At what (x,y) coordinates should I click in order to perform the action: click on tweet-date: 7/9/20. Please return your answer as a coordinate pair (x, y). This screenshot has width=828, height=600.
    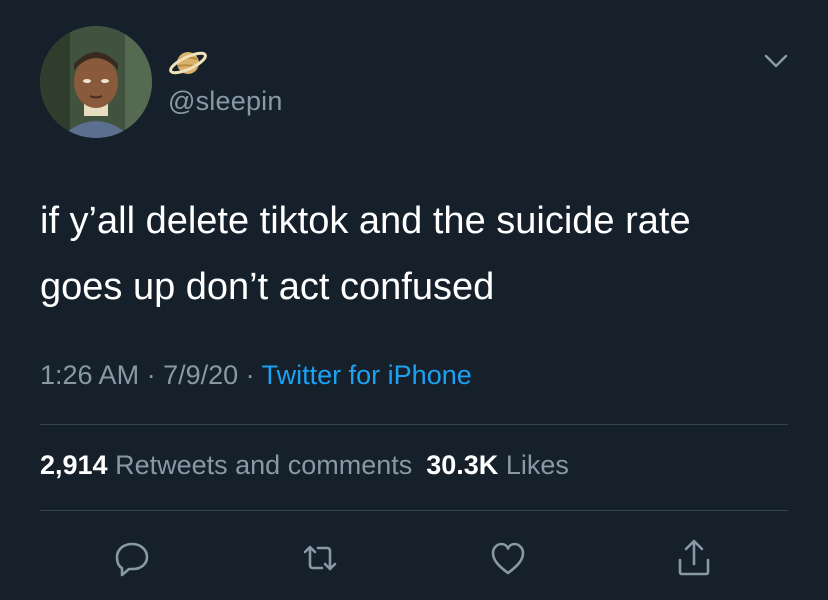
    Looking at the image, I should click on (201, 375).